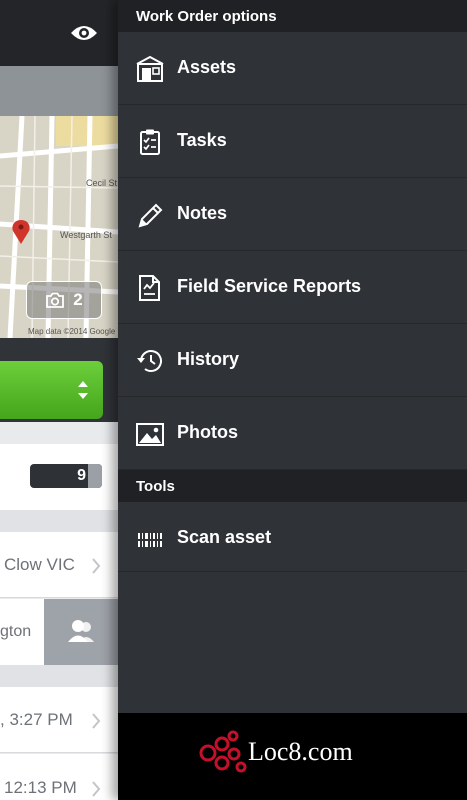  Describe the element at coordinates (292, 214) in the screenshot. I see `menu-item-notes: Notes` at that location.